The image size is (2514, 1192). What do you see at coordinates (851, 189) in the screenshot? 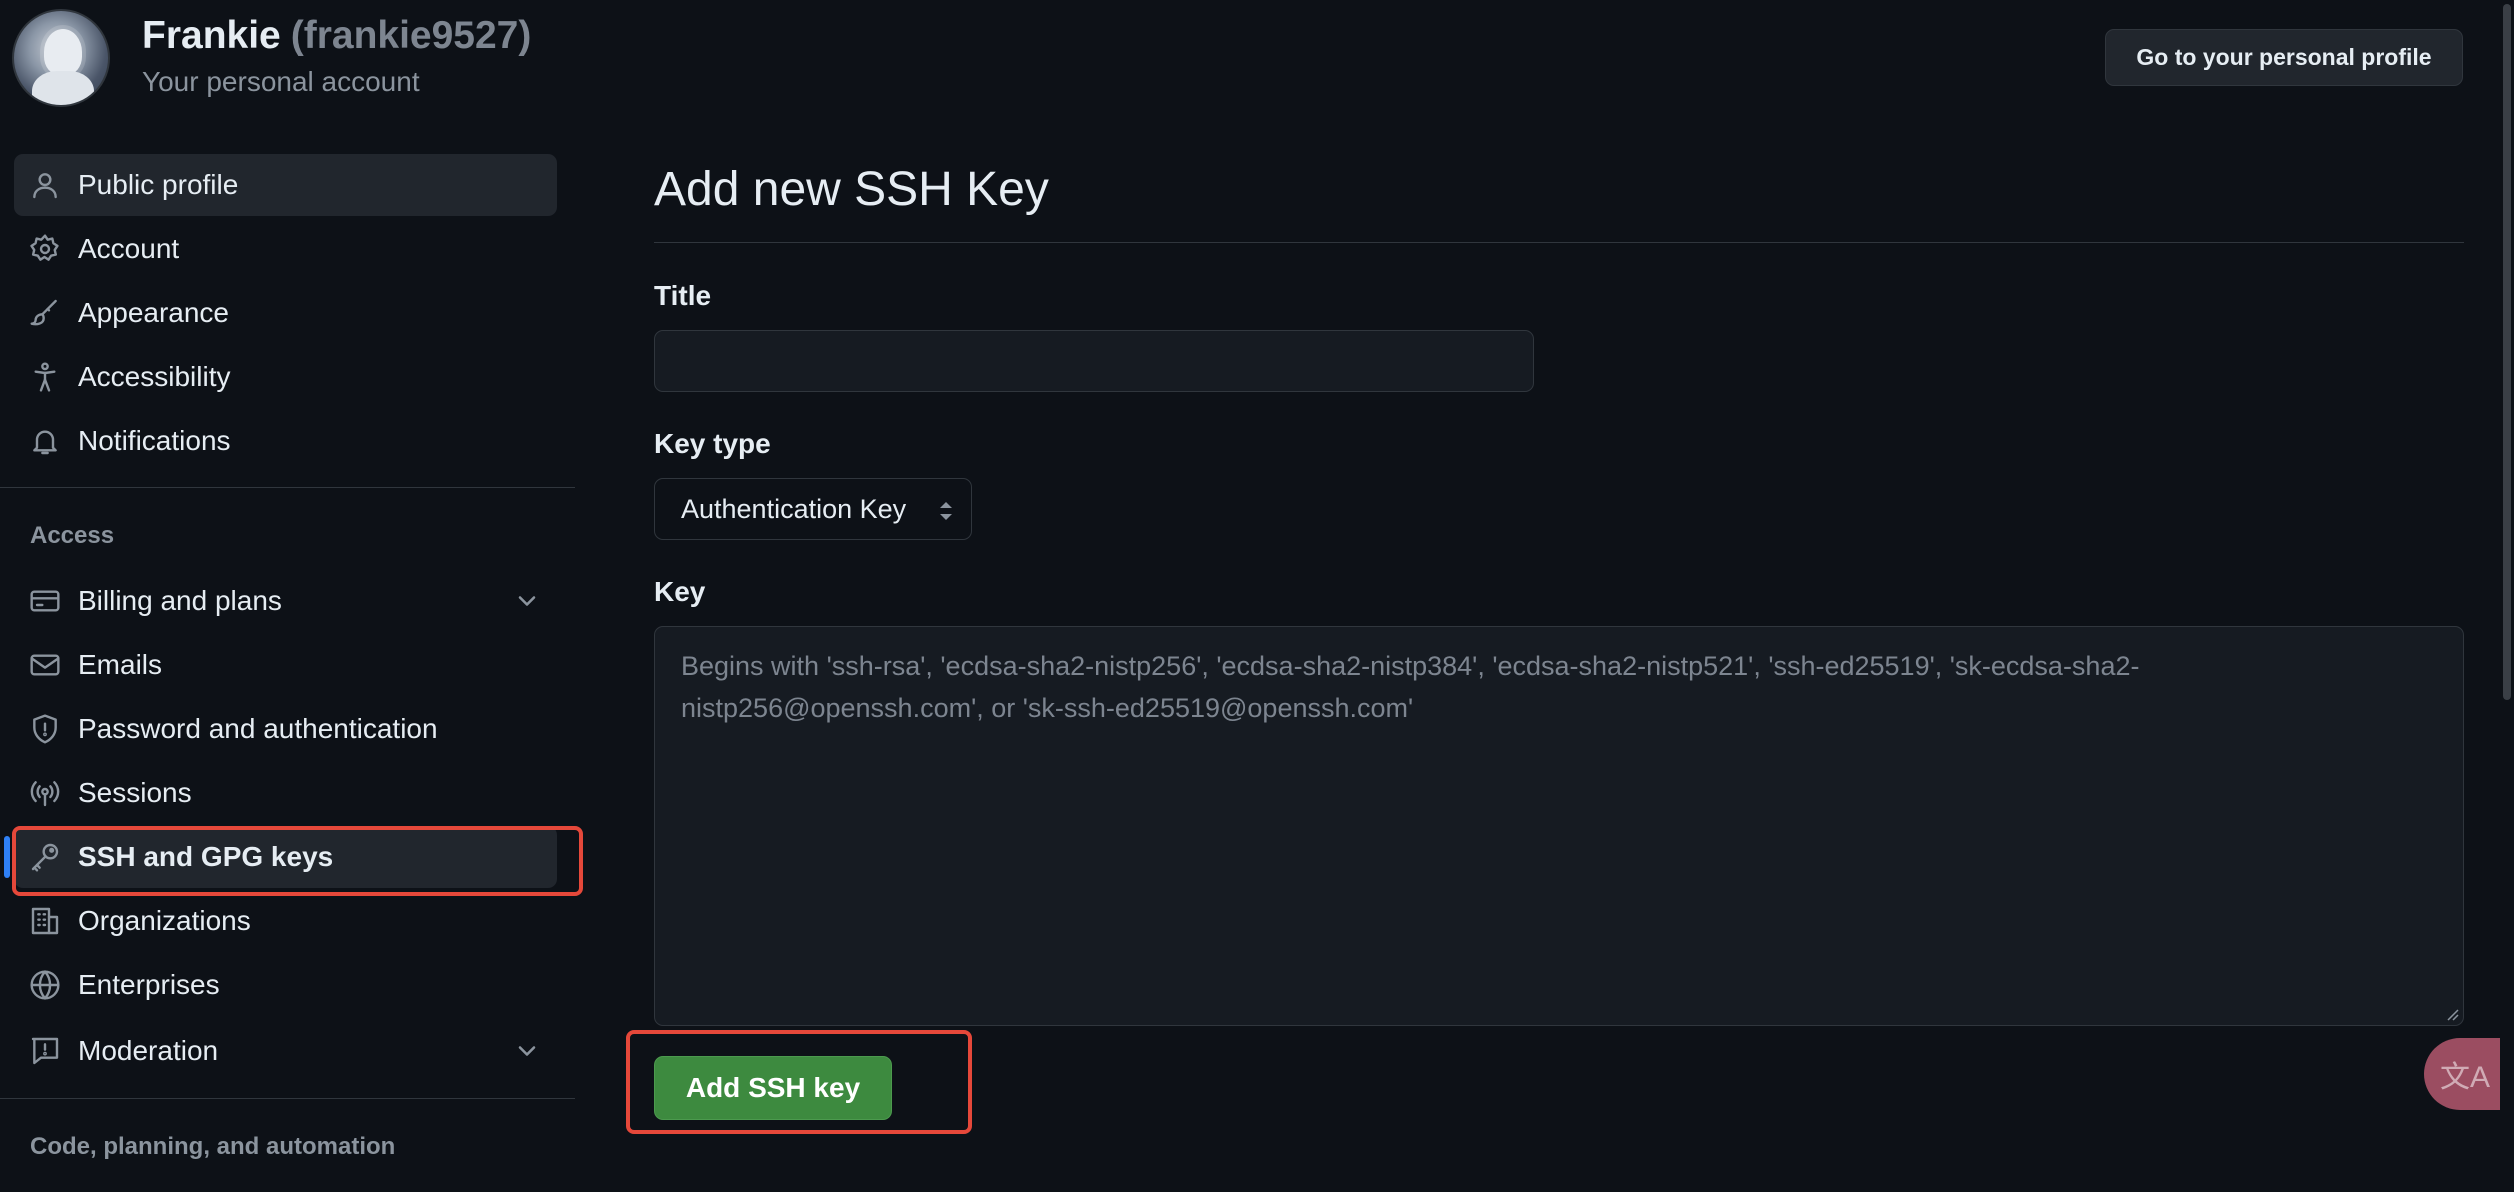
I see `page-title: Add new SSH Key` at bounding box center [851, 189].